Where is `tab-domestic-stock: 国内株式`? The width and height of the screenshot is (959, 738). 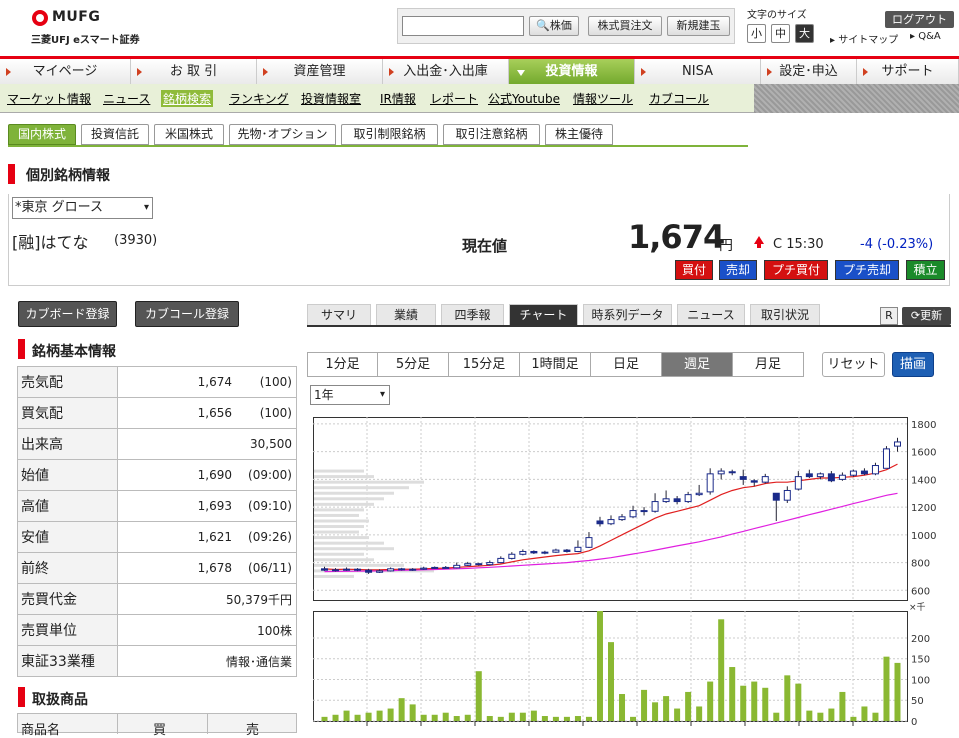
tab-domestic-stock: 国内株式 is located at coordinates (42, 134).